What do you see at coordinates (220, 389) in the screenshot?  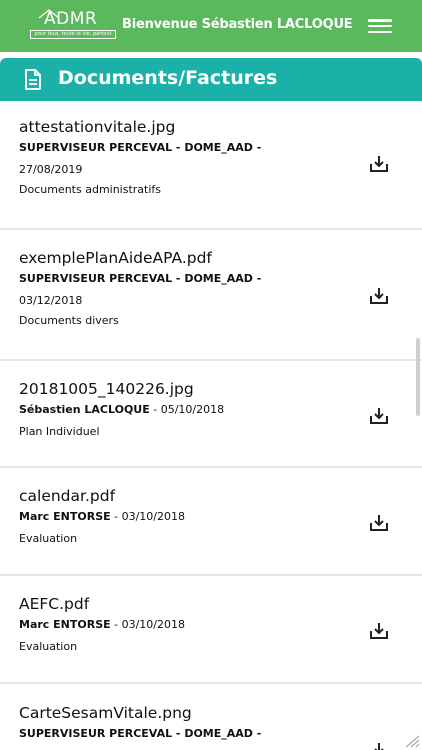 I see `document-name: 20181005_140226.jpg` at bounding box center [220, 389].